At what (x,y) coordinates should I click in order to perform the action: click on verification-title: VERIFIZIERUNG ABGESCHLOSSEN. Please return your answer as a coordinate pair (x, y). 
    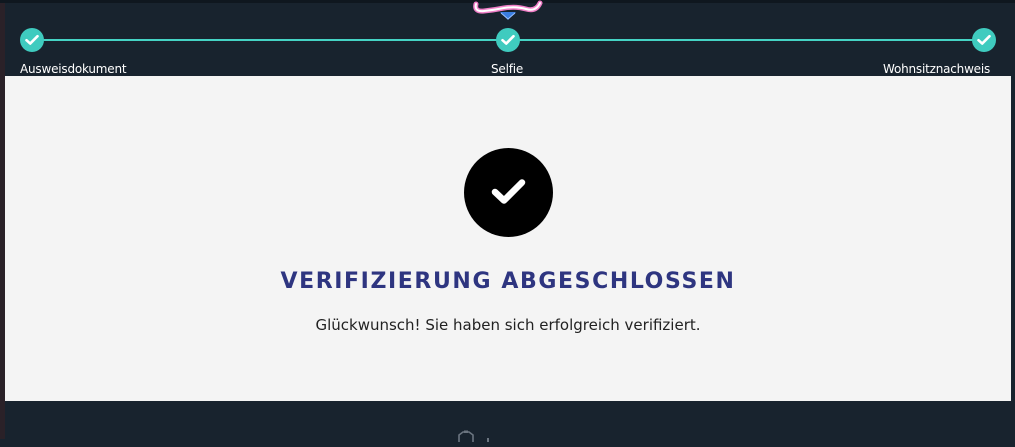
    Looking at the image, I should click on (508, 281).